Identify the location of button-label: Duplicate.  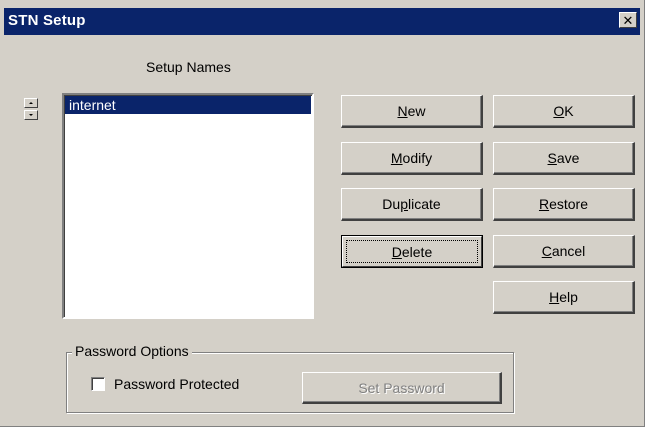
(411, 204).